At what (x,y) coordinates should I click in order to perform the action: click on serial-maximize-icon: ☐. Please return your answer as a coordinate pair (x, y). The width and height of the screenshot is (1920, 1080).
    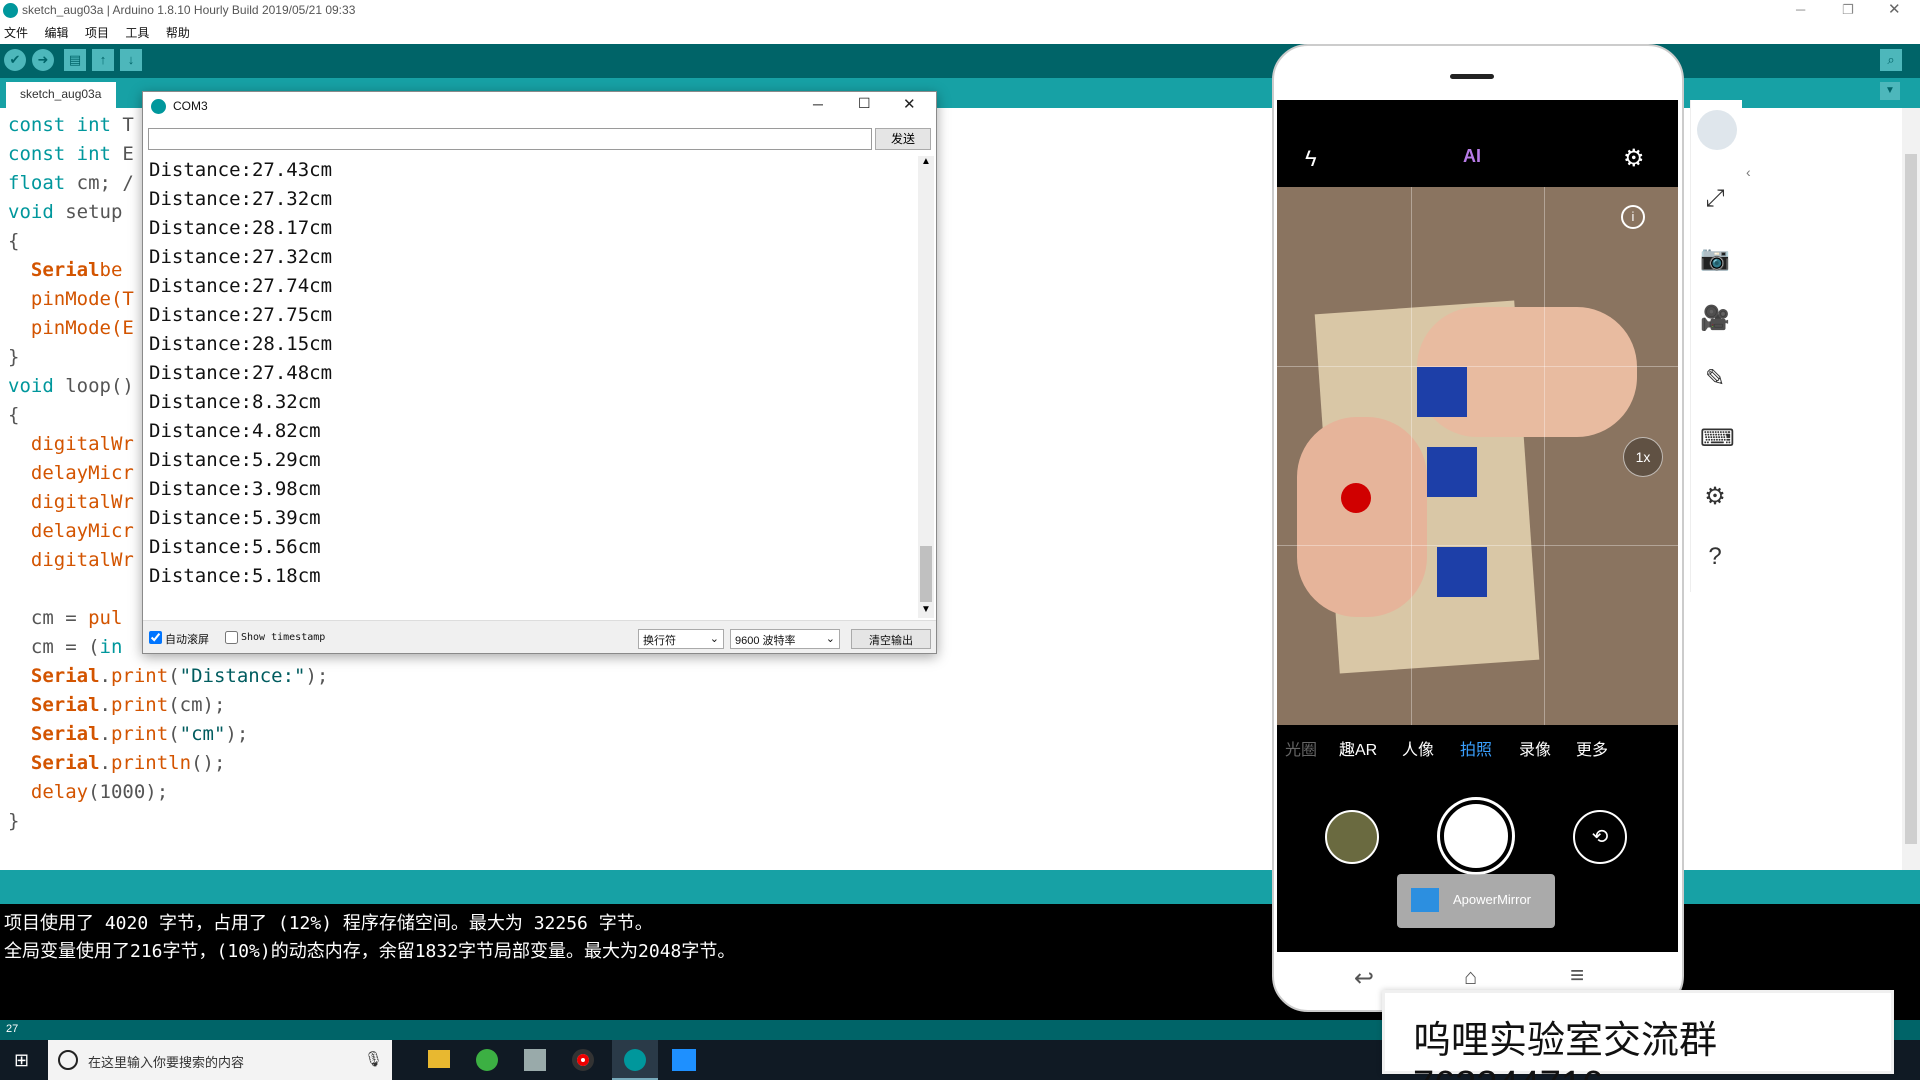
    Looking at the image, I should click on (864, 103).